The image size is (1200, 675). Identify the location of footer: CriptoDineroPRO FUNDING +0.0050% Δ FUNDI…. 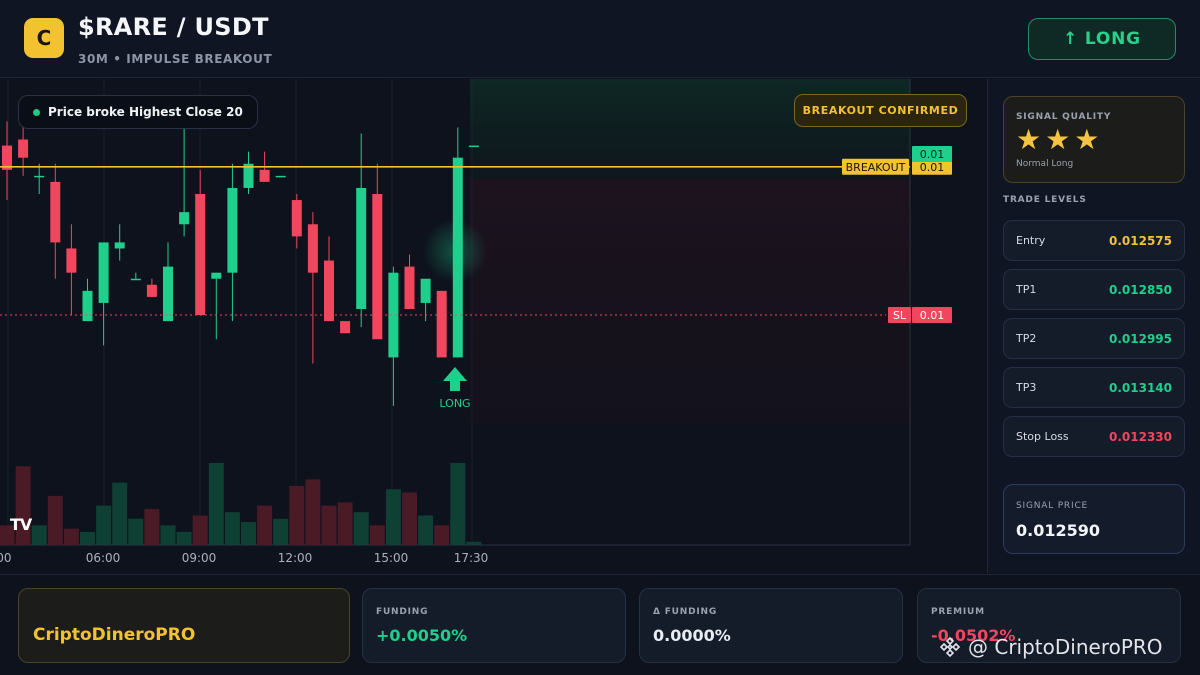
(600, 624).